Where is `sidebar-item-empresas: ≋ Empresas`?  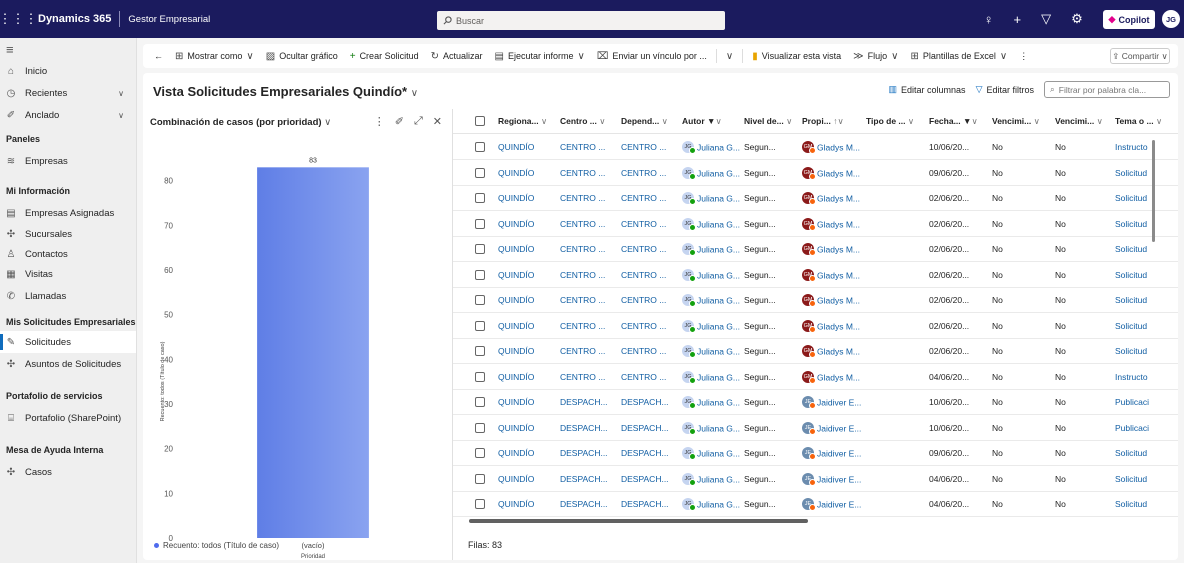
sidebar-item-empresas: ≋ Empresas is located at coordinates (68, 161).